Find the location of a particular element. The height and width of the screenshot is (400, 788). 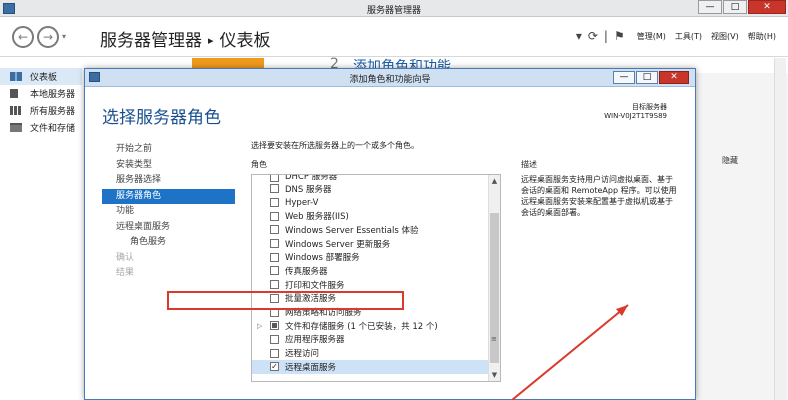

wizard-step: 开始之前 is located at coordinates (168, 150).